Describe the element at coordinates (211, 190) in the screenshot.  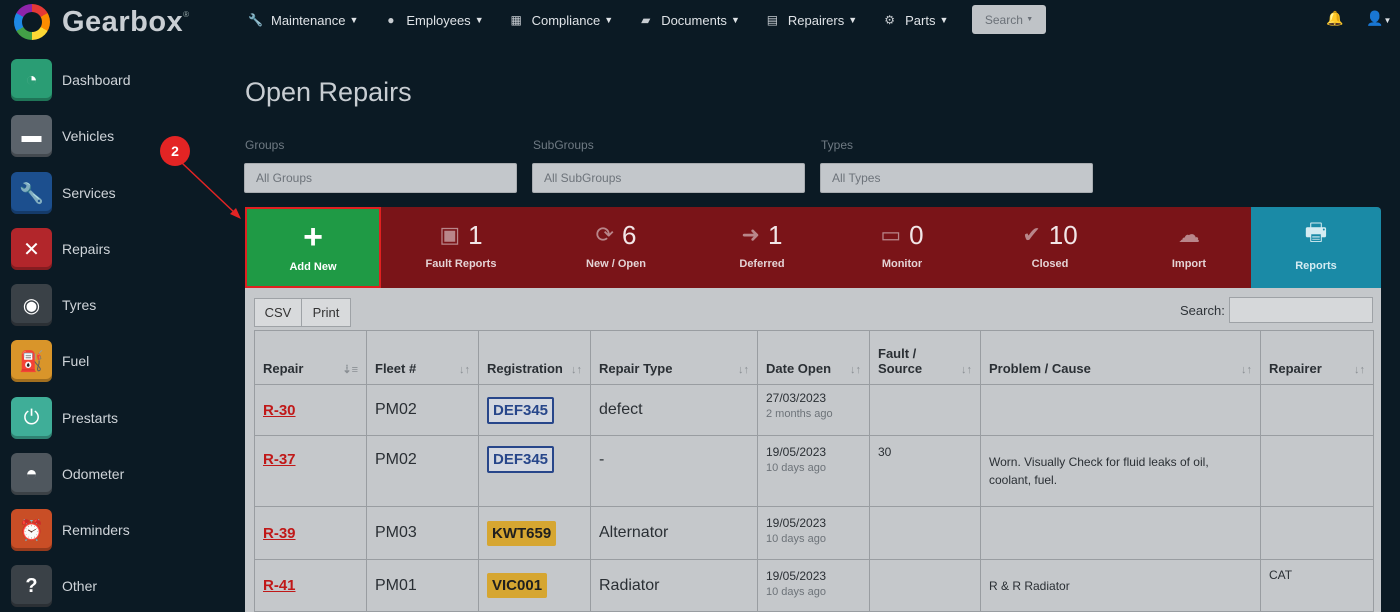
I see `annotation-arrow` at that location.